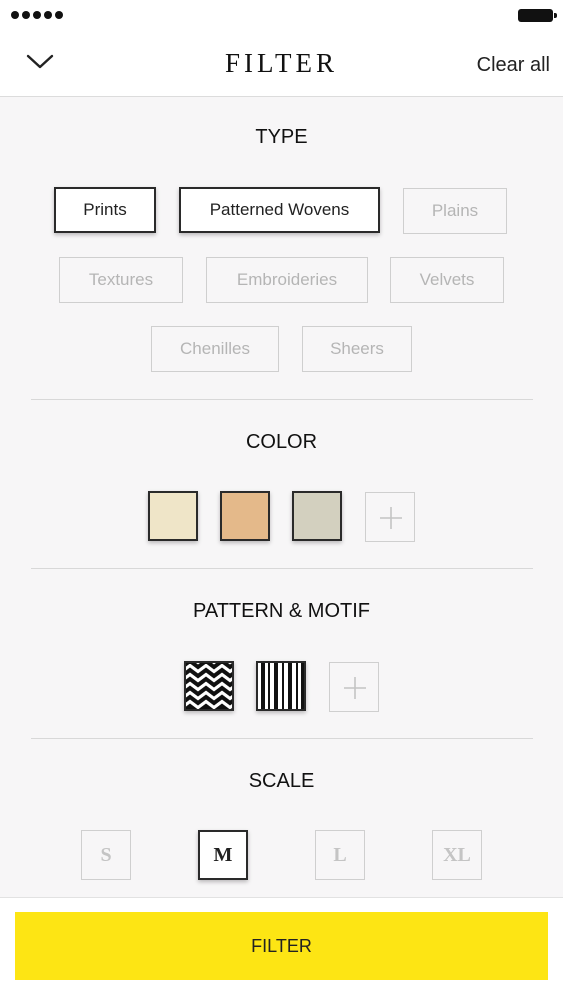 This screenshot has width=563, height=1000. I want to click on type-chip-patterned-wovens: Patterned Wovens, so click(279, 210).